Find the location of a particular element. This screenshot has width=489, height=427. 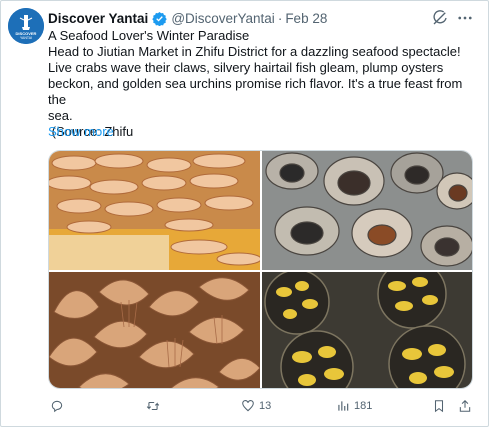

tweet-line: A Seafood Lover's Winter Paradise is located at coordinates (149, 35).